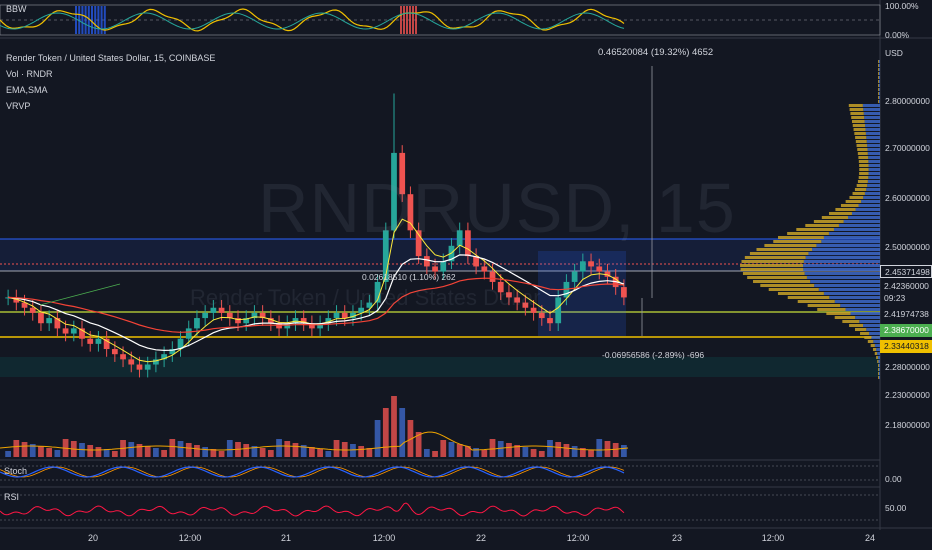  I want to click on time-tick: 20, so click(93, 538).